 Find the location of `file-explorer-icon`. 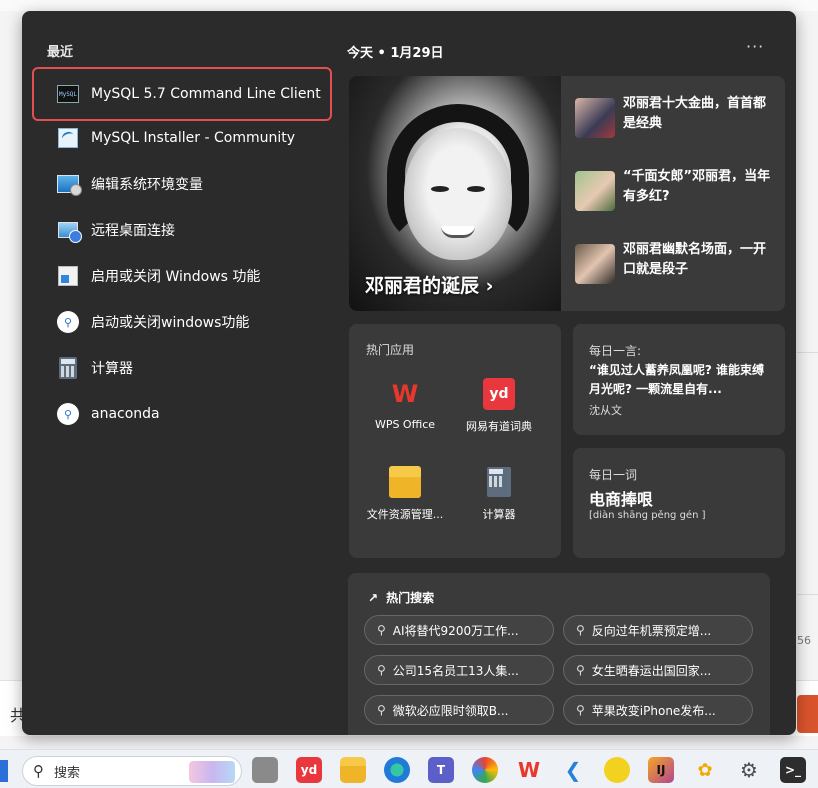

file-explorer-icon is located at coordinates (353, 770).